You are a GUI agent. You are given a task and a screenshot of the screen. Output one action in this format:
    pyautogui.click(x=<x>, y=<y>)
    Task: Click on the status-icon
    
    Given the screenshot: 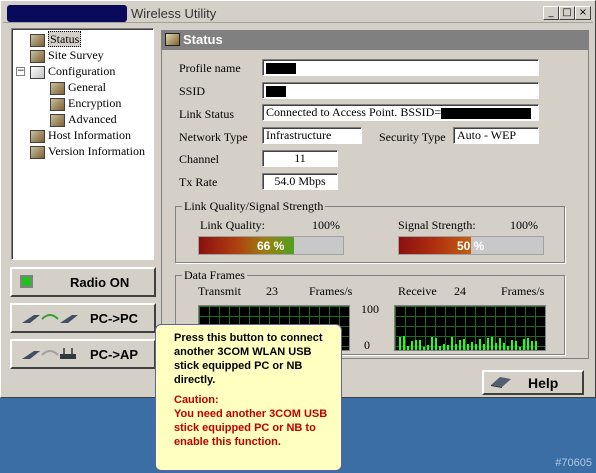 What is the action you would take?
    pyautogui.click(x=37, y=40)
    